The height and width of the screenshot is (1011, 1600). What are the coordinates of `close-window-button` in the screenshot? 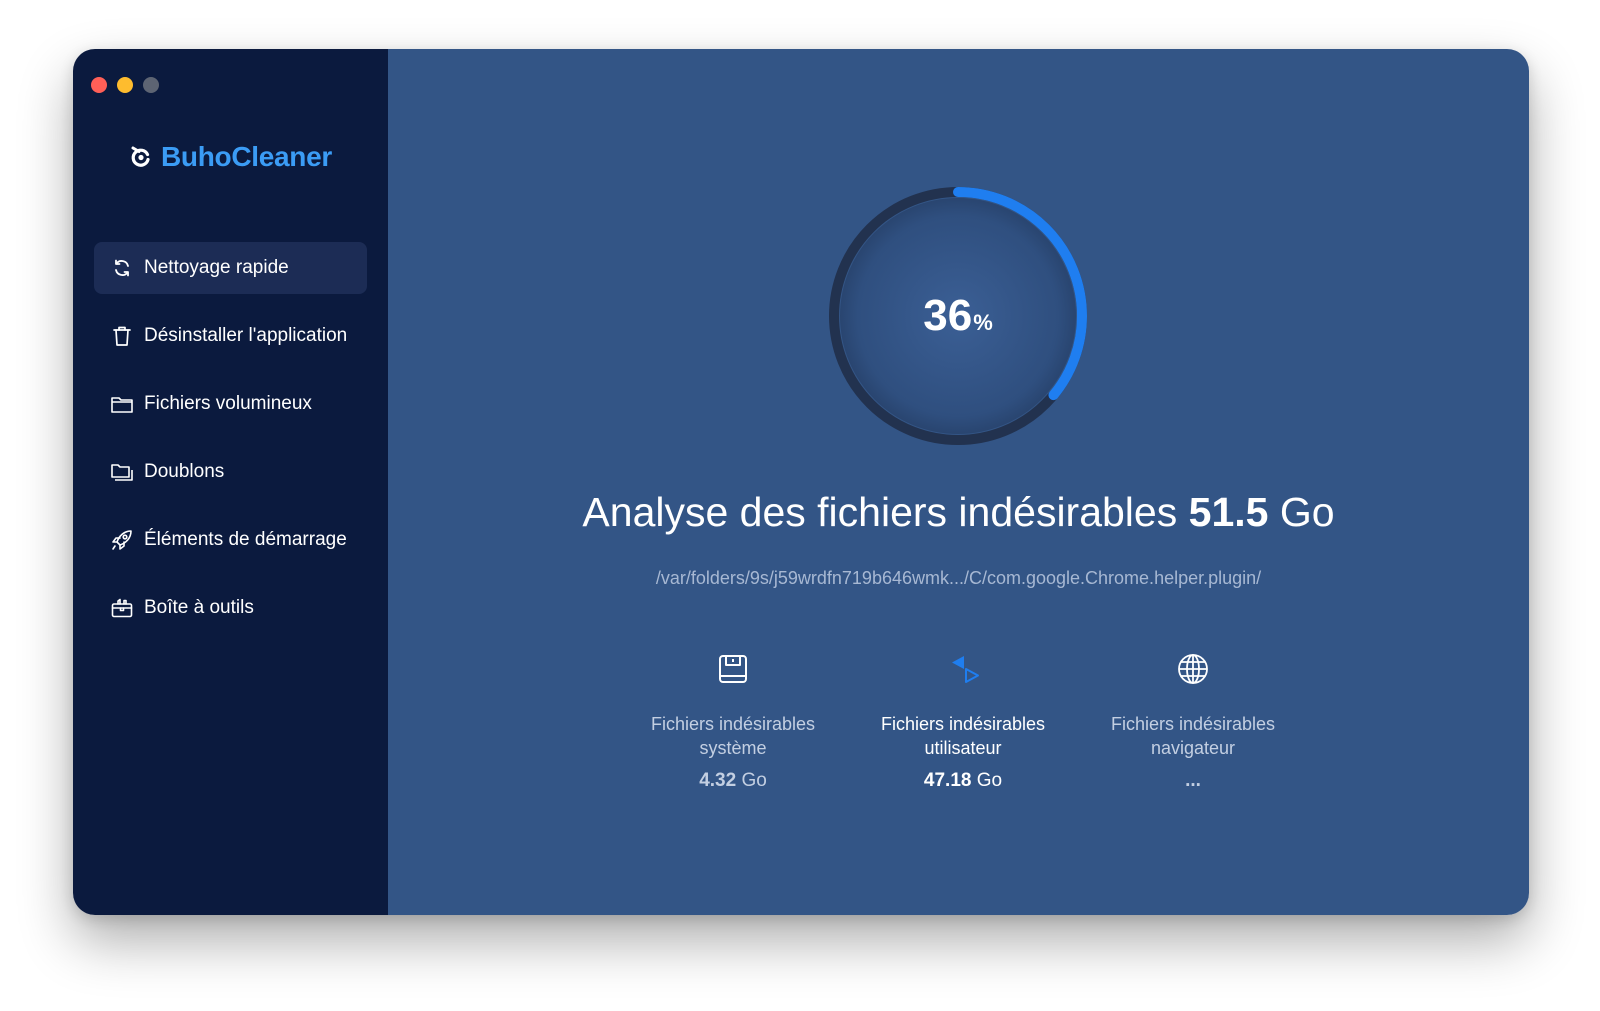 It's located at (99, 85).